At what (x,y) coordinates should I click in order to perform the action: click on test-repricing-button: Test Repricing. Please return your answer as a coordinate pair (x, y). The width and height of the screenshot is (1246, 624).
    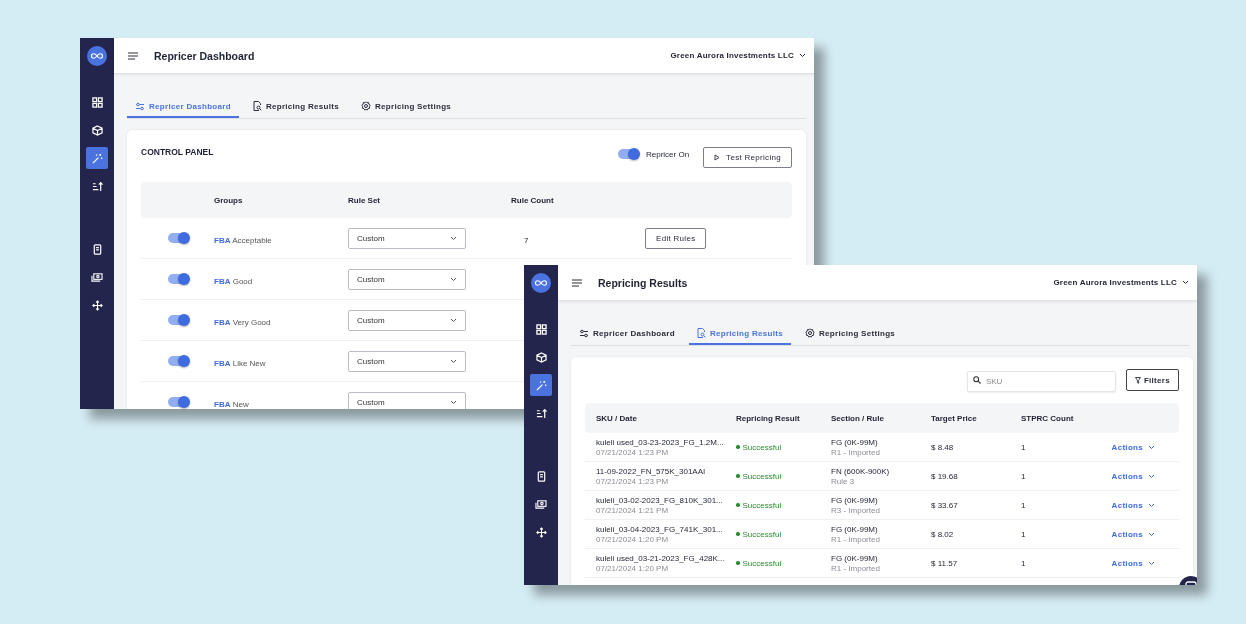
    Looking at the image, I should click on (747, 157).